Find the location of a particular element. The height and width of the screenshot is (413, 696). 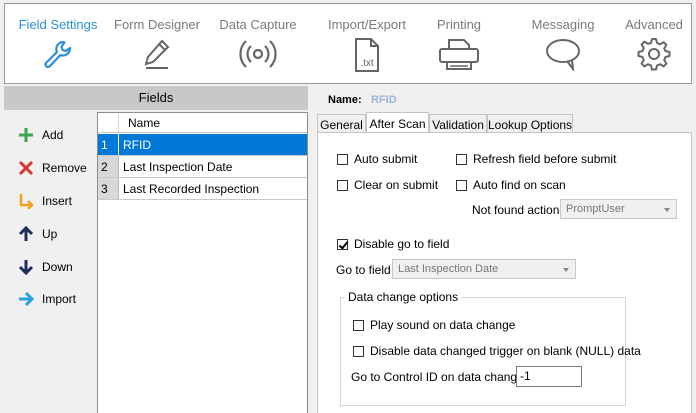

down-button: Down is located at coordinates (45, 267).